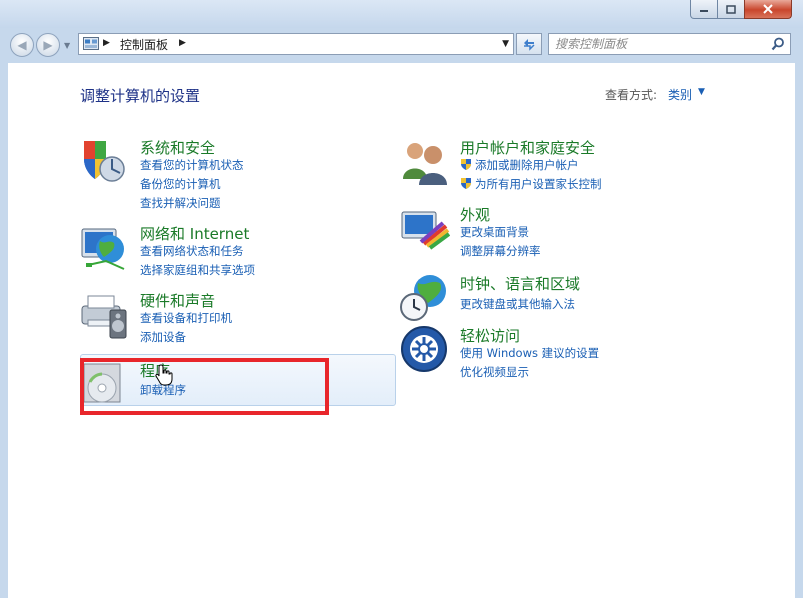 The height and width of the screenshot is (598, 803). What do you see at coordinates (177, 300) in the screenshot?
I see `category-title: 硬件和声音` at bounding box center [177, 300].